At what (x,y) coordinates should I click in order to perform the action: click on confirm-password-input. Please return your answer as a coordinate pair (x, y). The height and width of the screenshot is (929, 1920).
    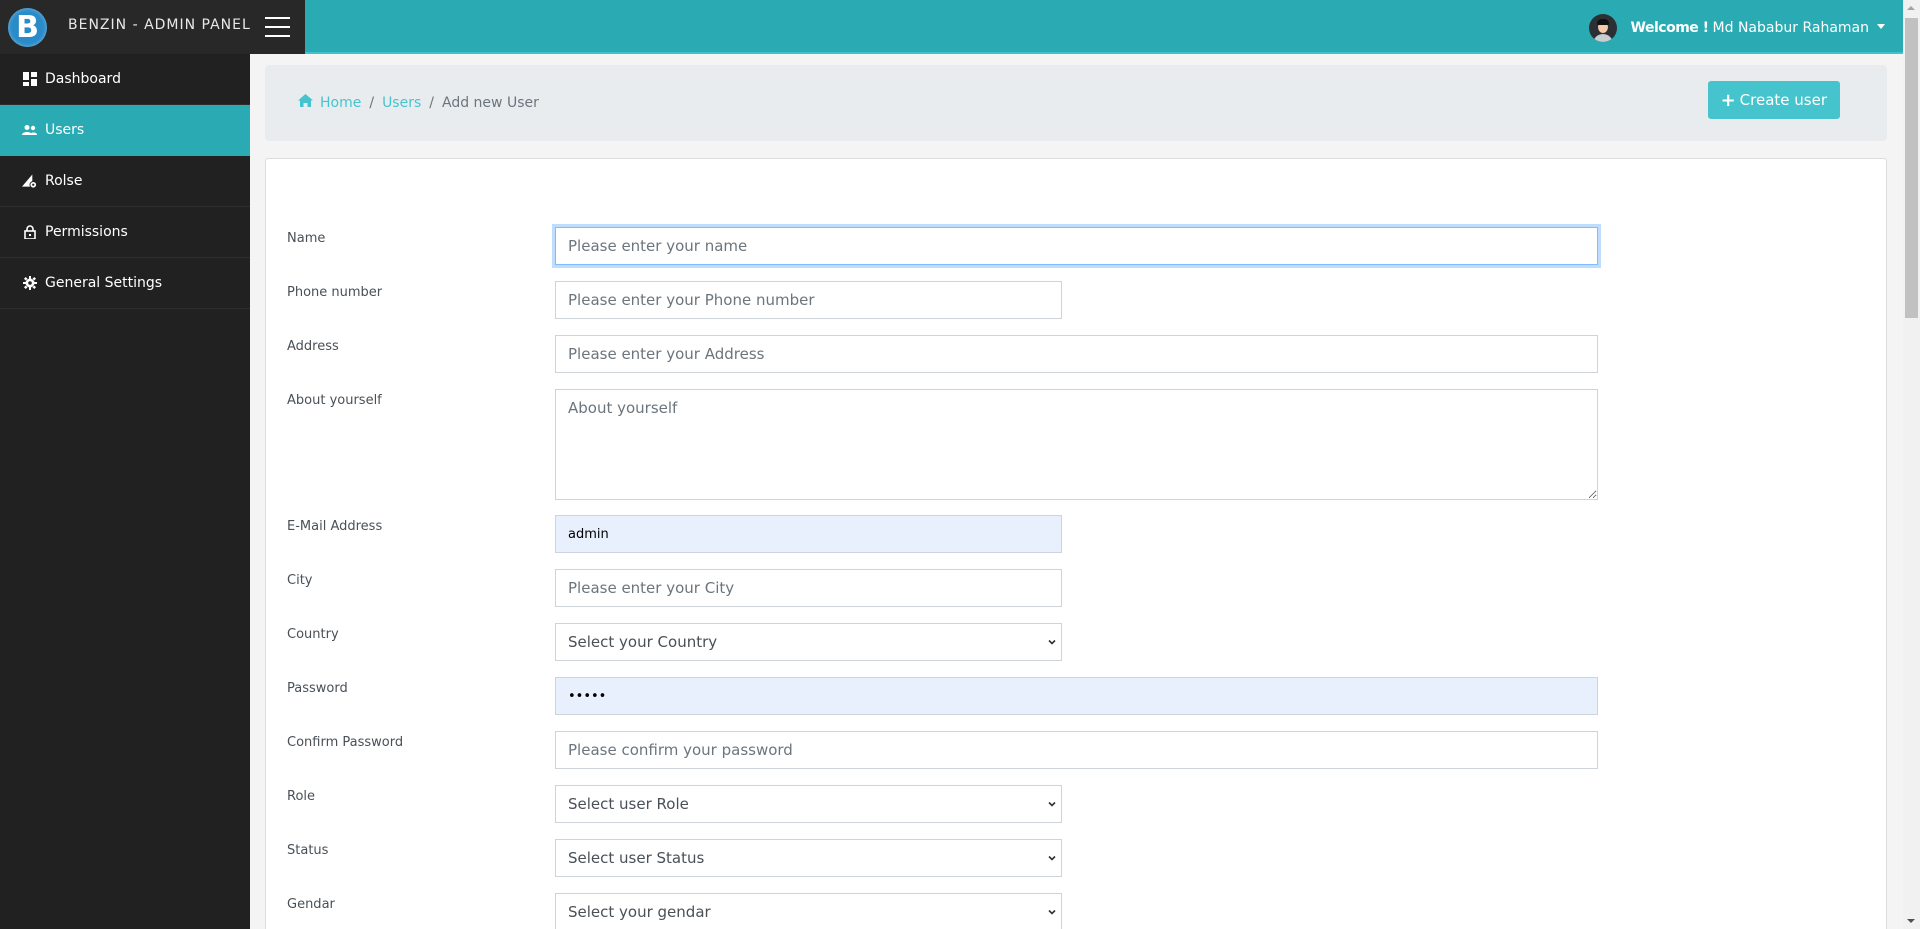
    Looking at the image, I should click on (1076, 750).